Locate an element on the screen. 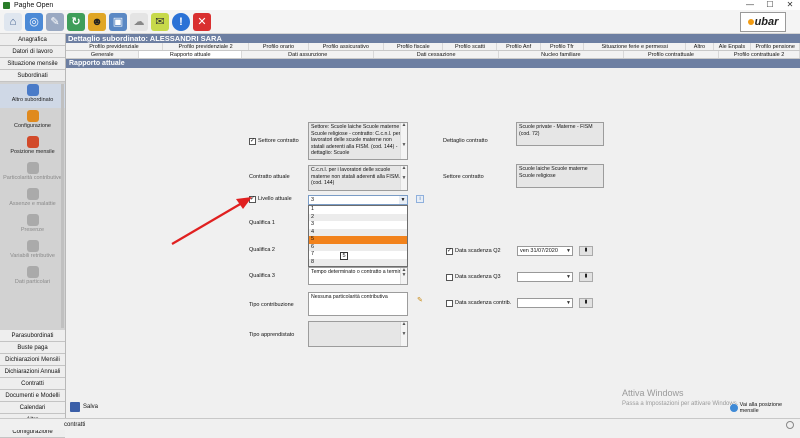  livello-info-button: i is located at coordinates (420, 199).